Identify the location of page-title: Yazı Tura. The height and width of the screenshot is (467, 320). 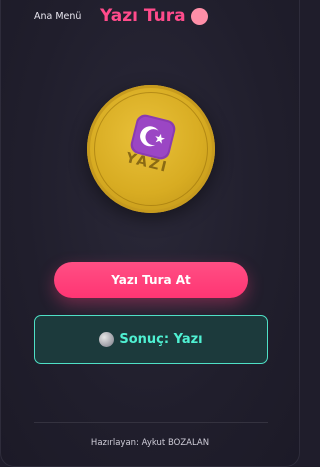
(154, 16).